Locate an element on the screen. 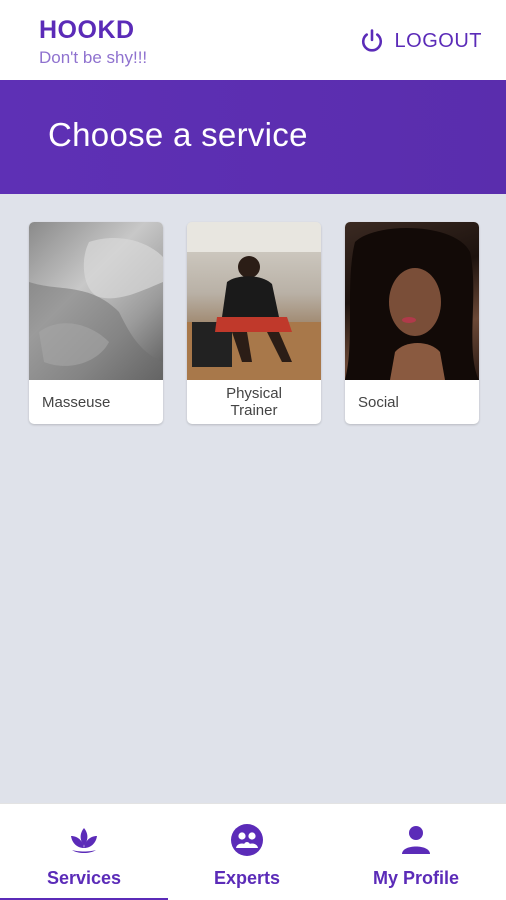 The height and width of the screenshot is (900, 506). lotus-icon is located at coordinates (84, 840).